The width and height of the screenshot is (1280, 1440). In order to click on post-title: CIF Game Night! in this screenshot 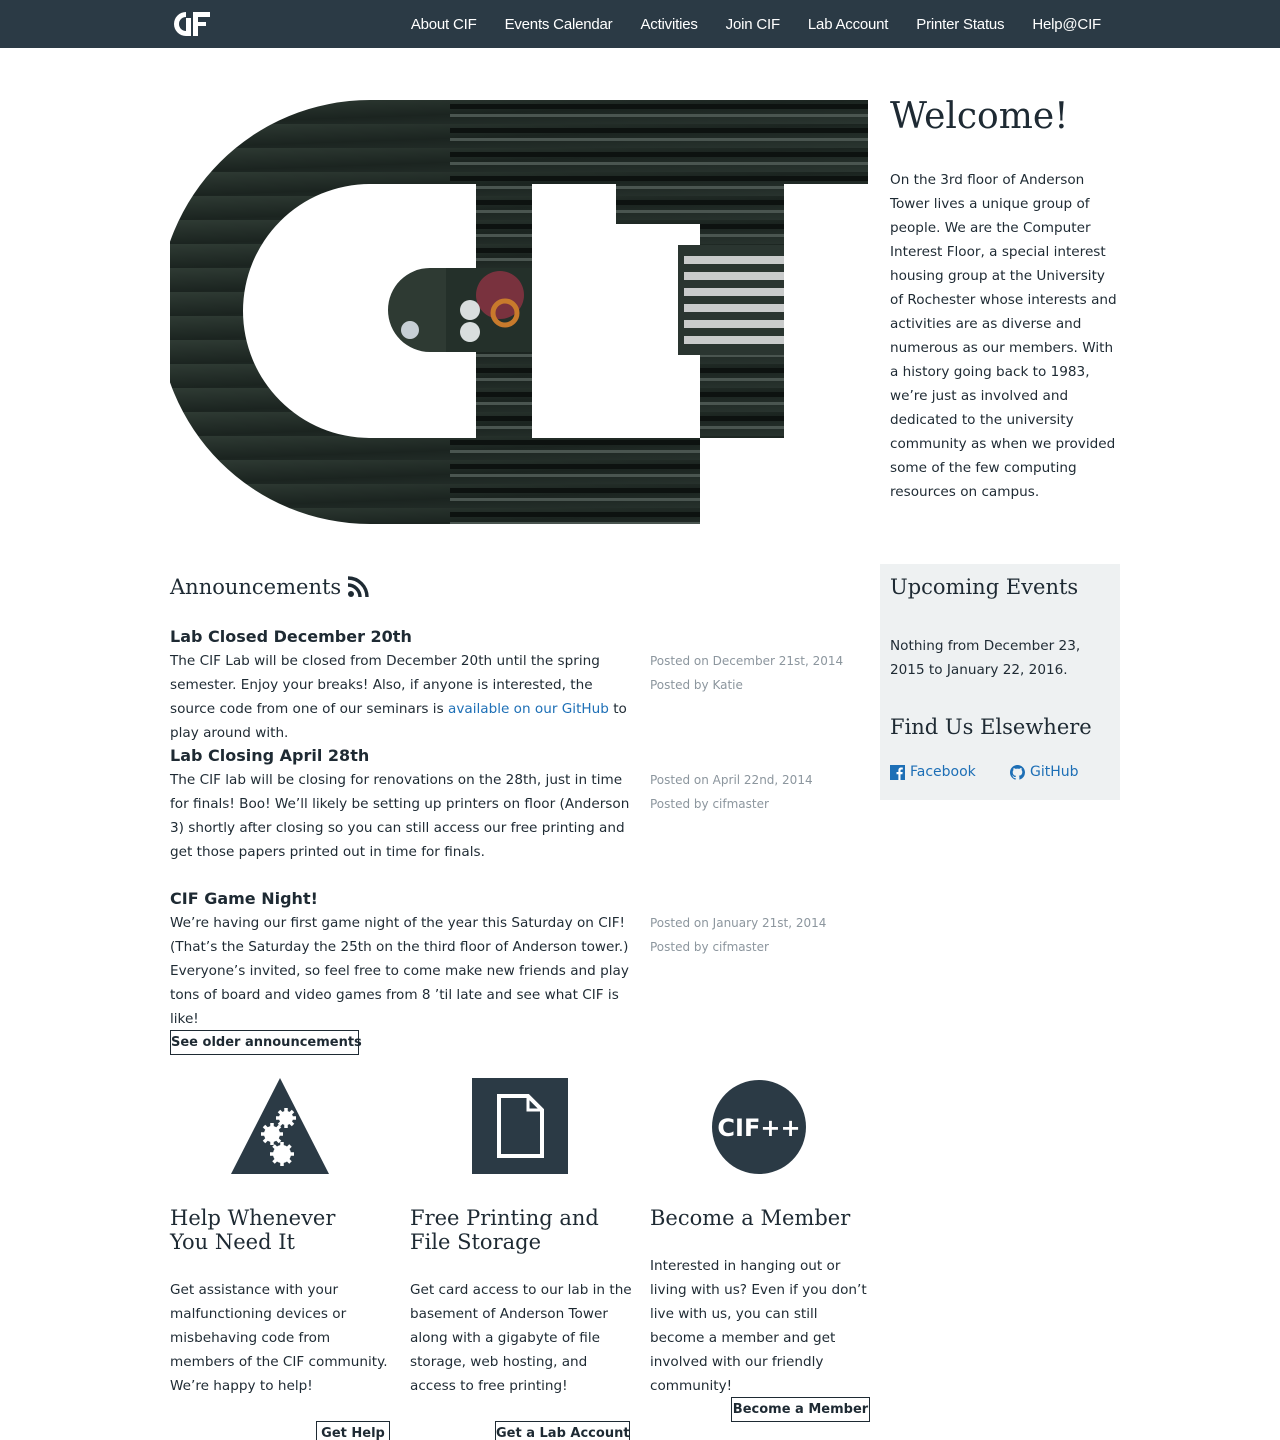, I will do `click(520, 898)`.